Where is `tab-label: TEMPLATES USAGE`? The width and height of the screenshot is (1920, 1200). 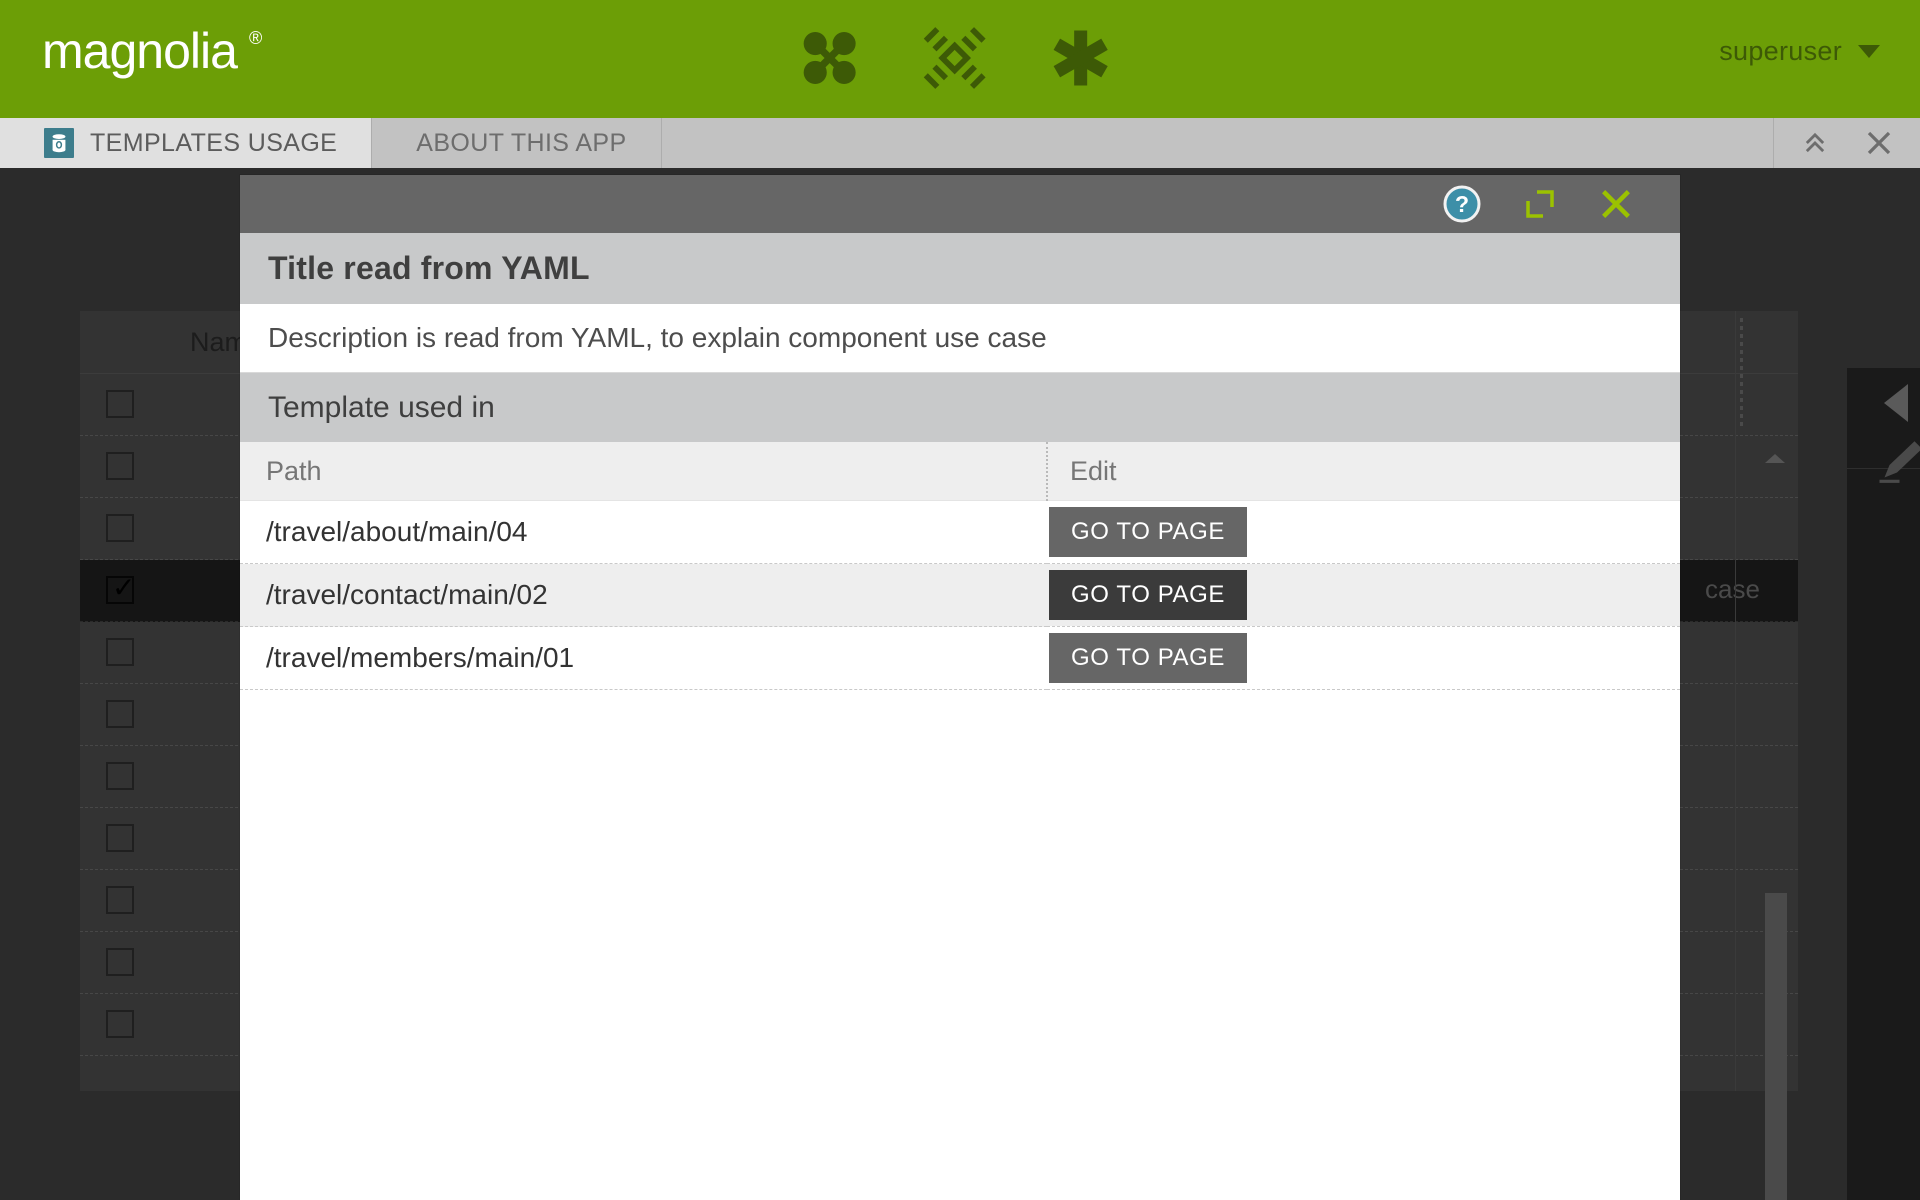 tab-label: TEMPLATES USAGE is located at coordinates (214, 142).